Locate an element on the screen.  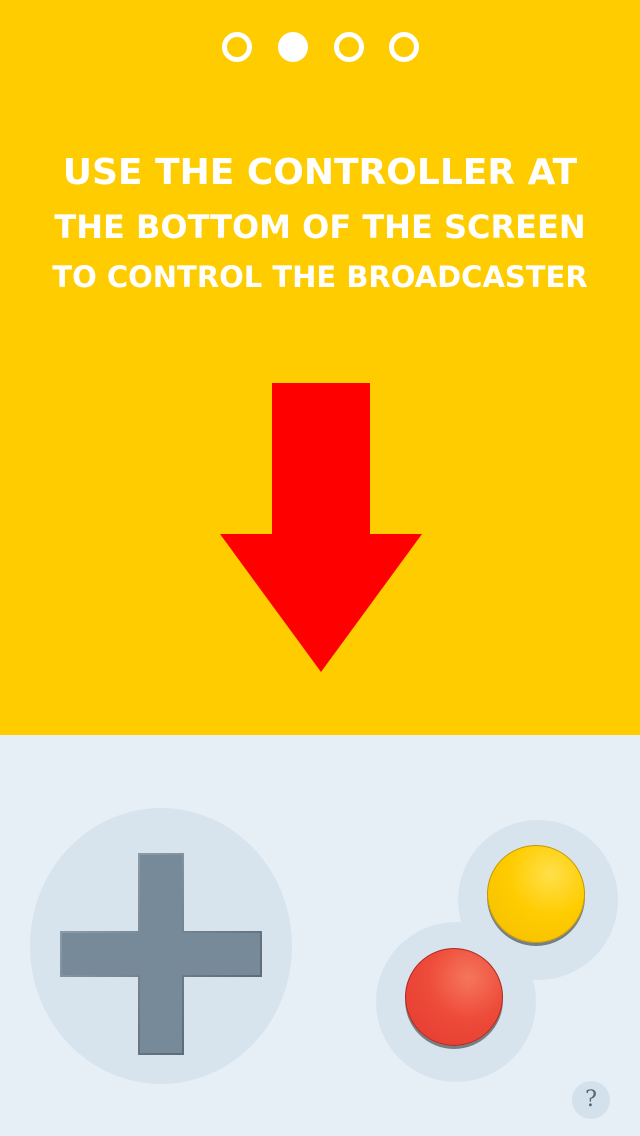
down-arrow-icon is located at coordinates (321, 527).